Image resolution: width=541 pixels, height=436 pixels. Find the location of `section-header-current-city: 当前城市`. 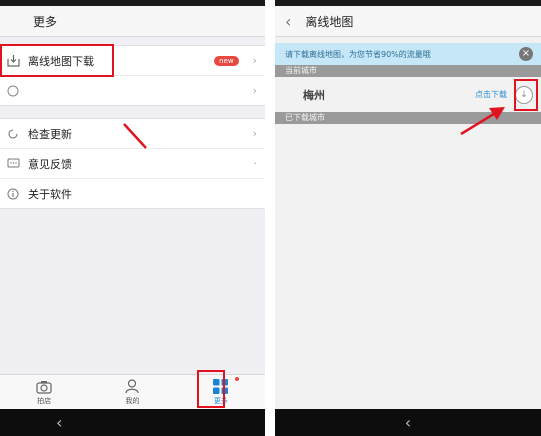

section-header-current-city: 当前城市 is located at coordinates (408, 71).